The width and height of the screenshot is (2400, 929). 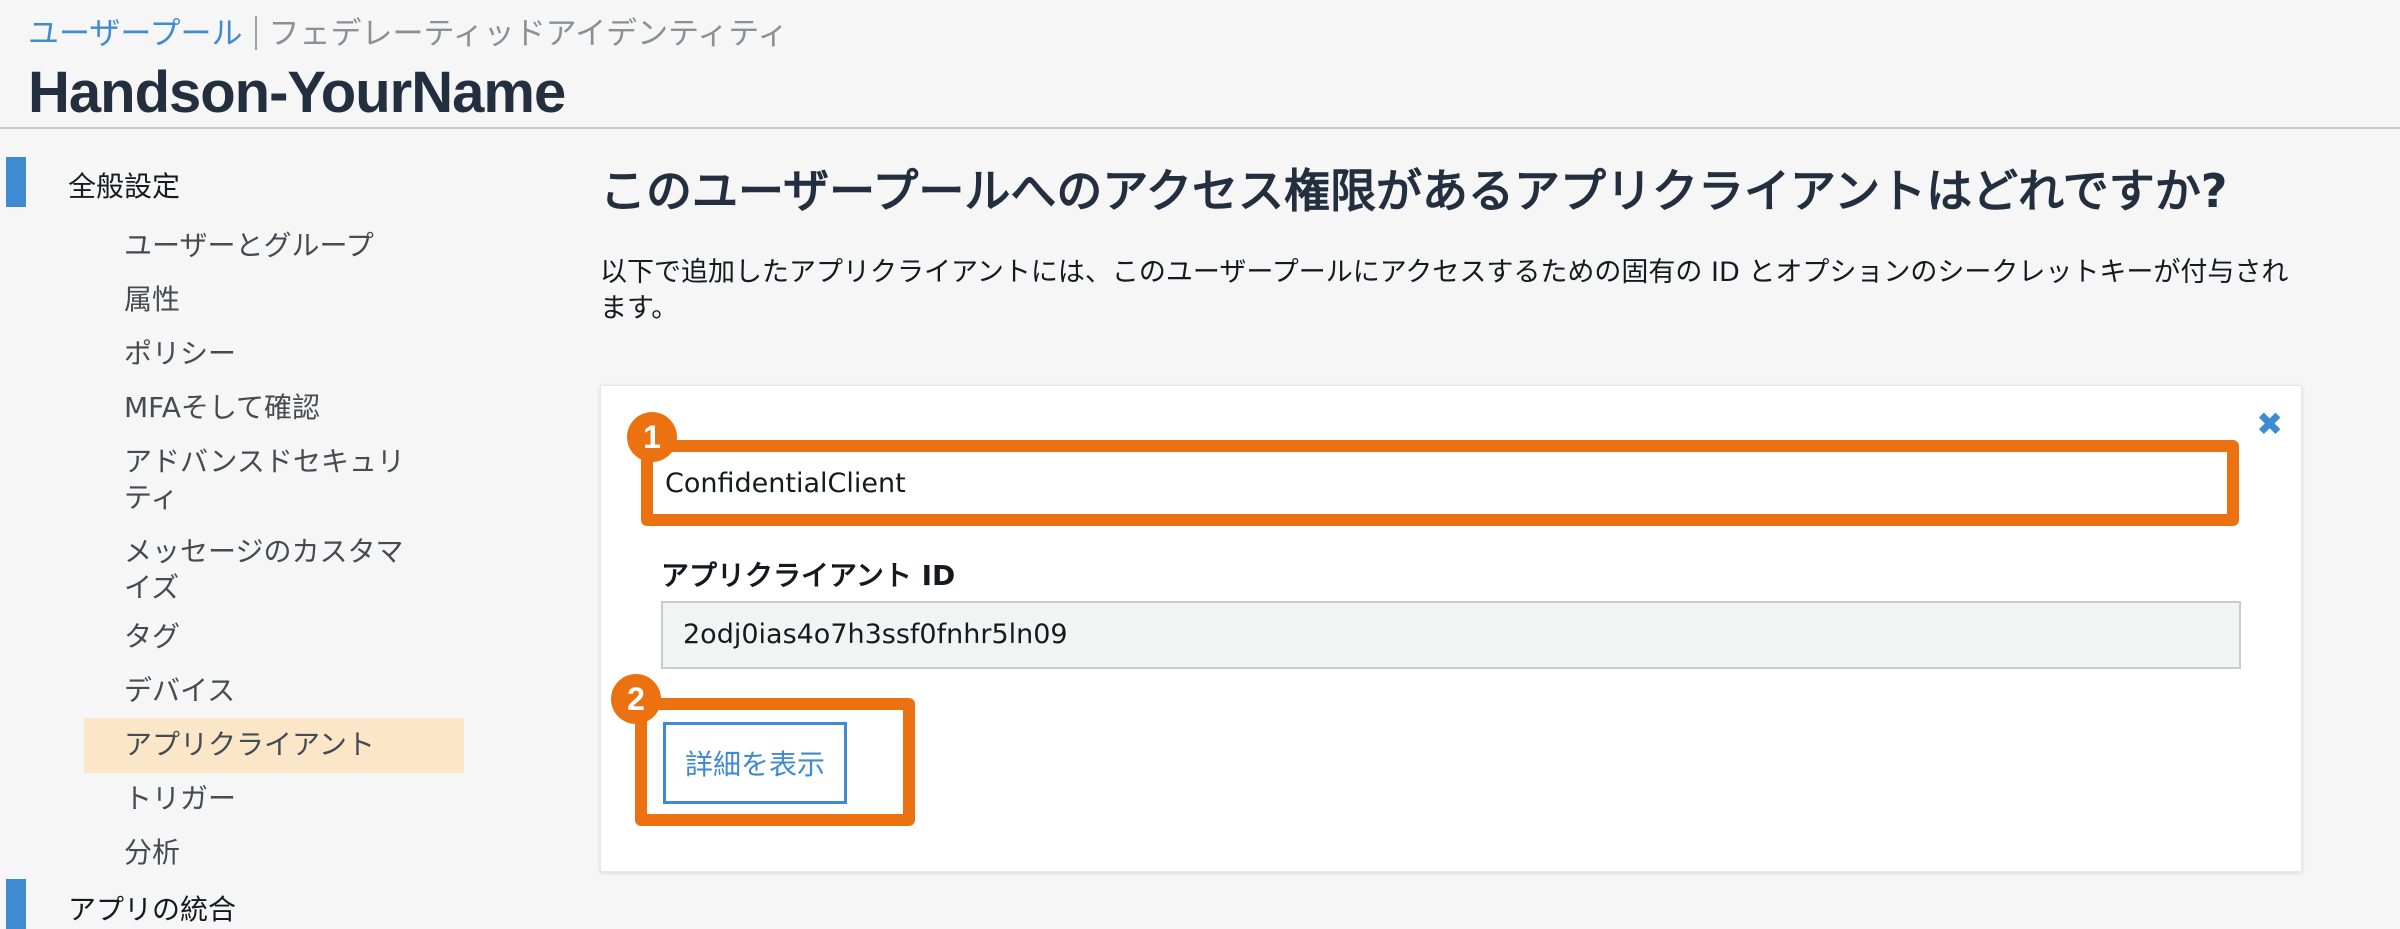 What do you see at coordinates (255, 33) in the screenshot?
I see `breadcrumb-divider` at bounding box center [255, 33].